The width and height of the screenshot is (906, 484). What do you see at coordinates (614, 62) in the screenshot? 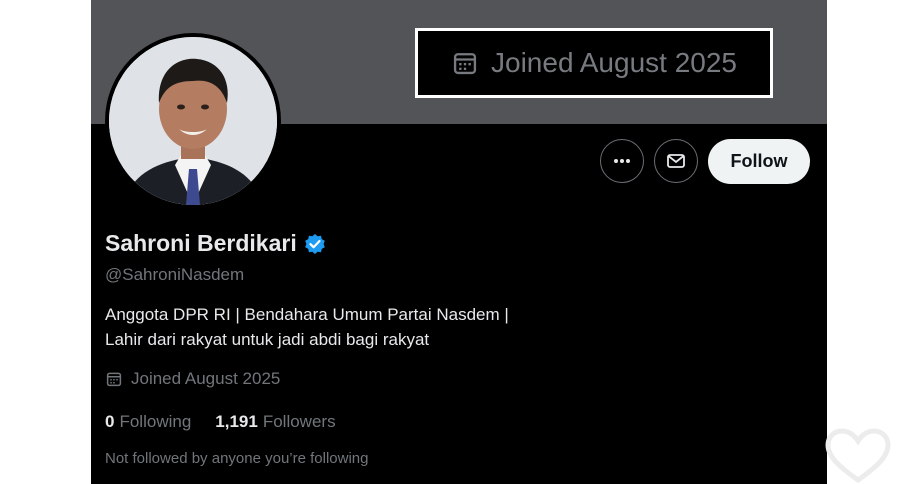
I see `callout-text: Joined August 2025` at bounding box center [614, 62].